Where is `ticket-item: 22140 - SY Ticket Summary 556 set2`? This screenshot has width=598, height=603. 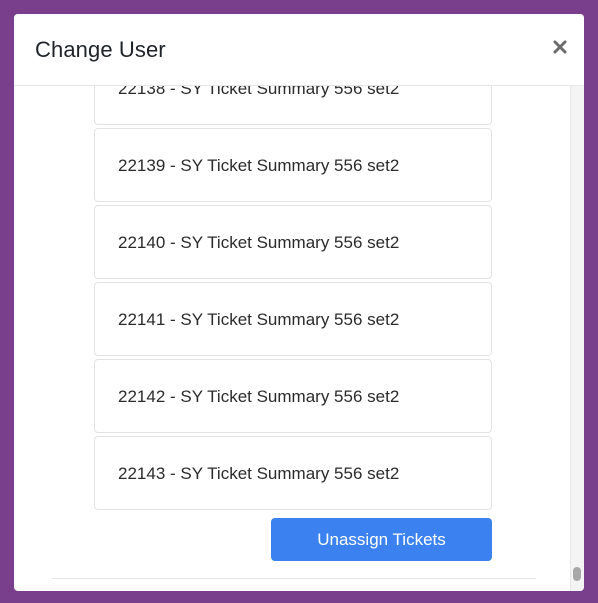 ticket-item: 22140 - SY Ticket Summary 556 set2 is located at coordinates (293, 242).